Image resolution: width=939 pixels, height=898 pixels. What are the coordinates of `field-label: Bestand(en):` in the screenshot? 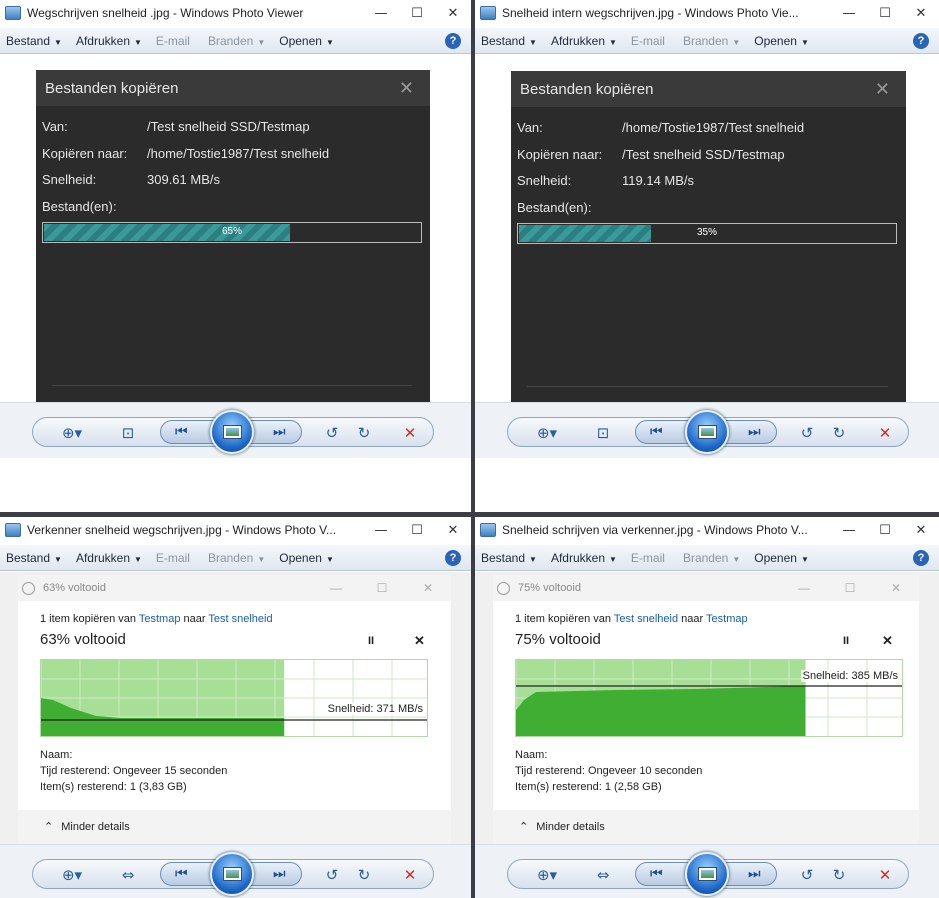 It's located at (554, 207).